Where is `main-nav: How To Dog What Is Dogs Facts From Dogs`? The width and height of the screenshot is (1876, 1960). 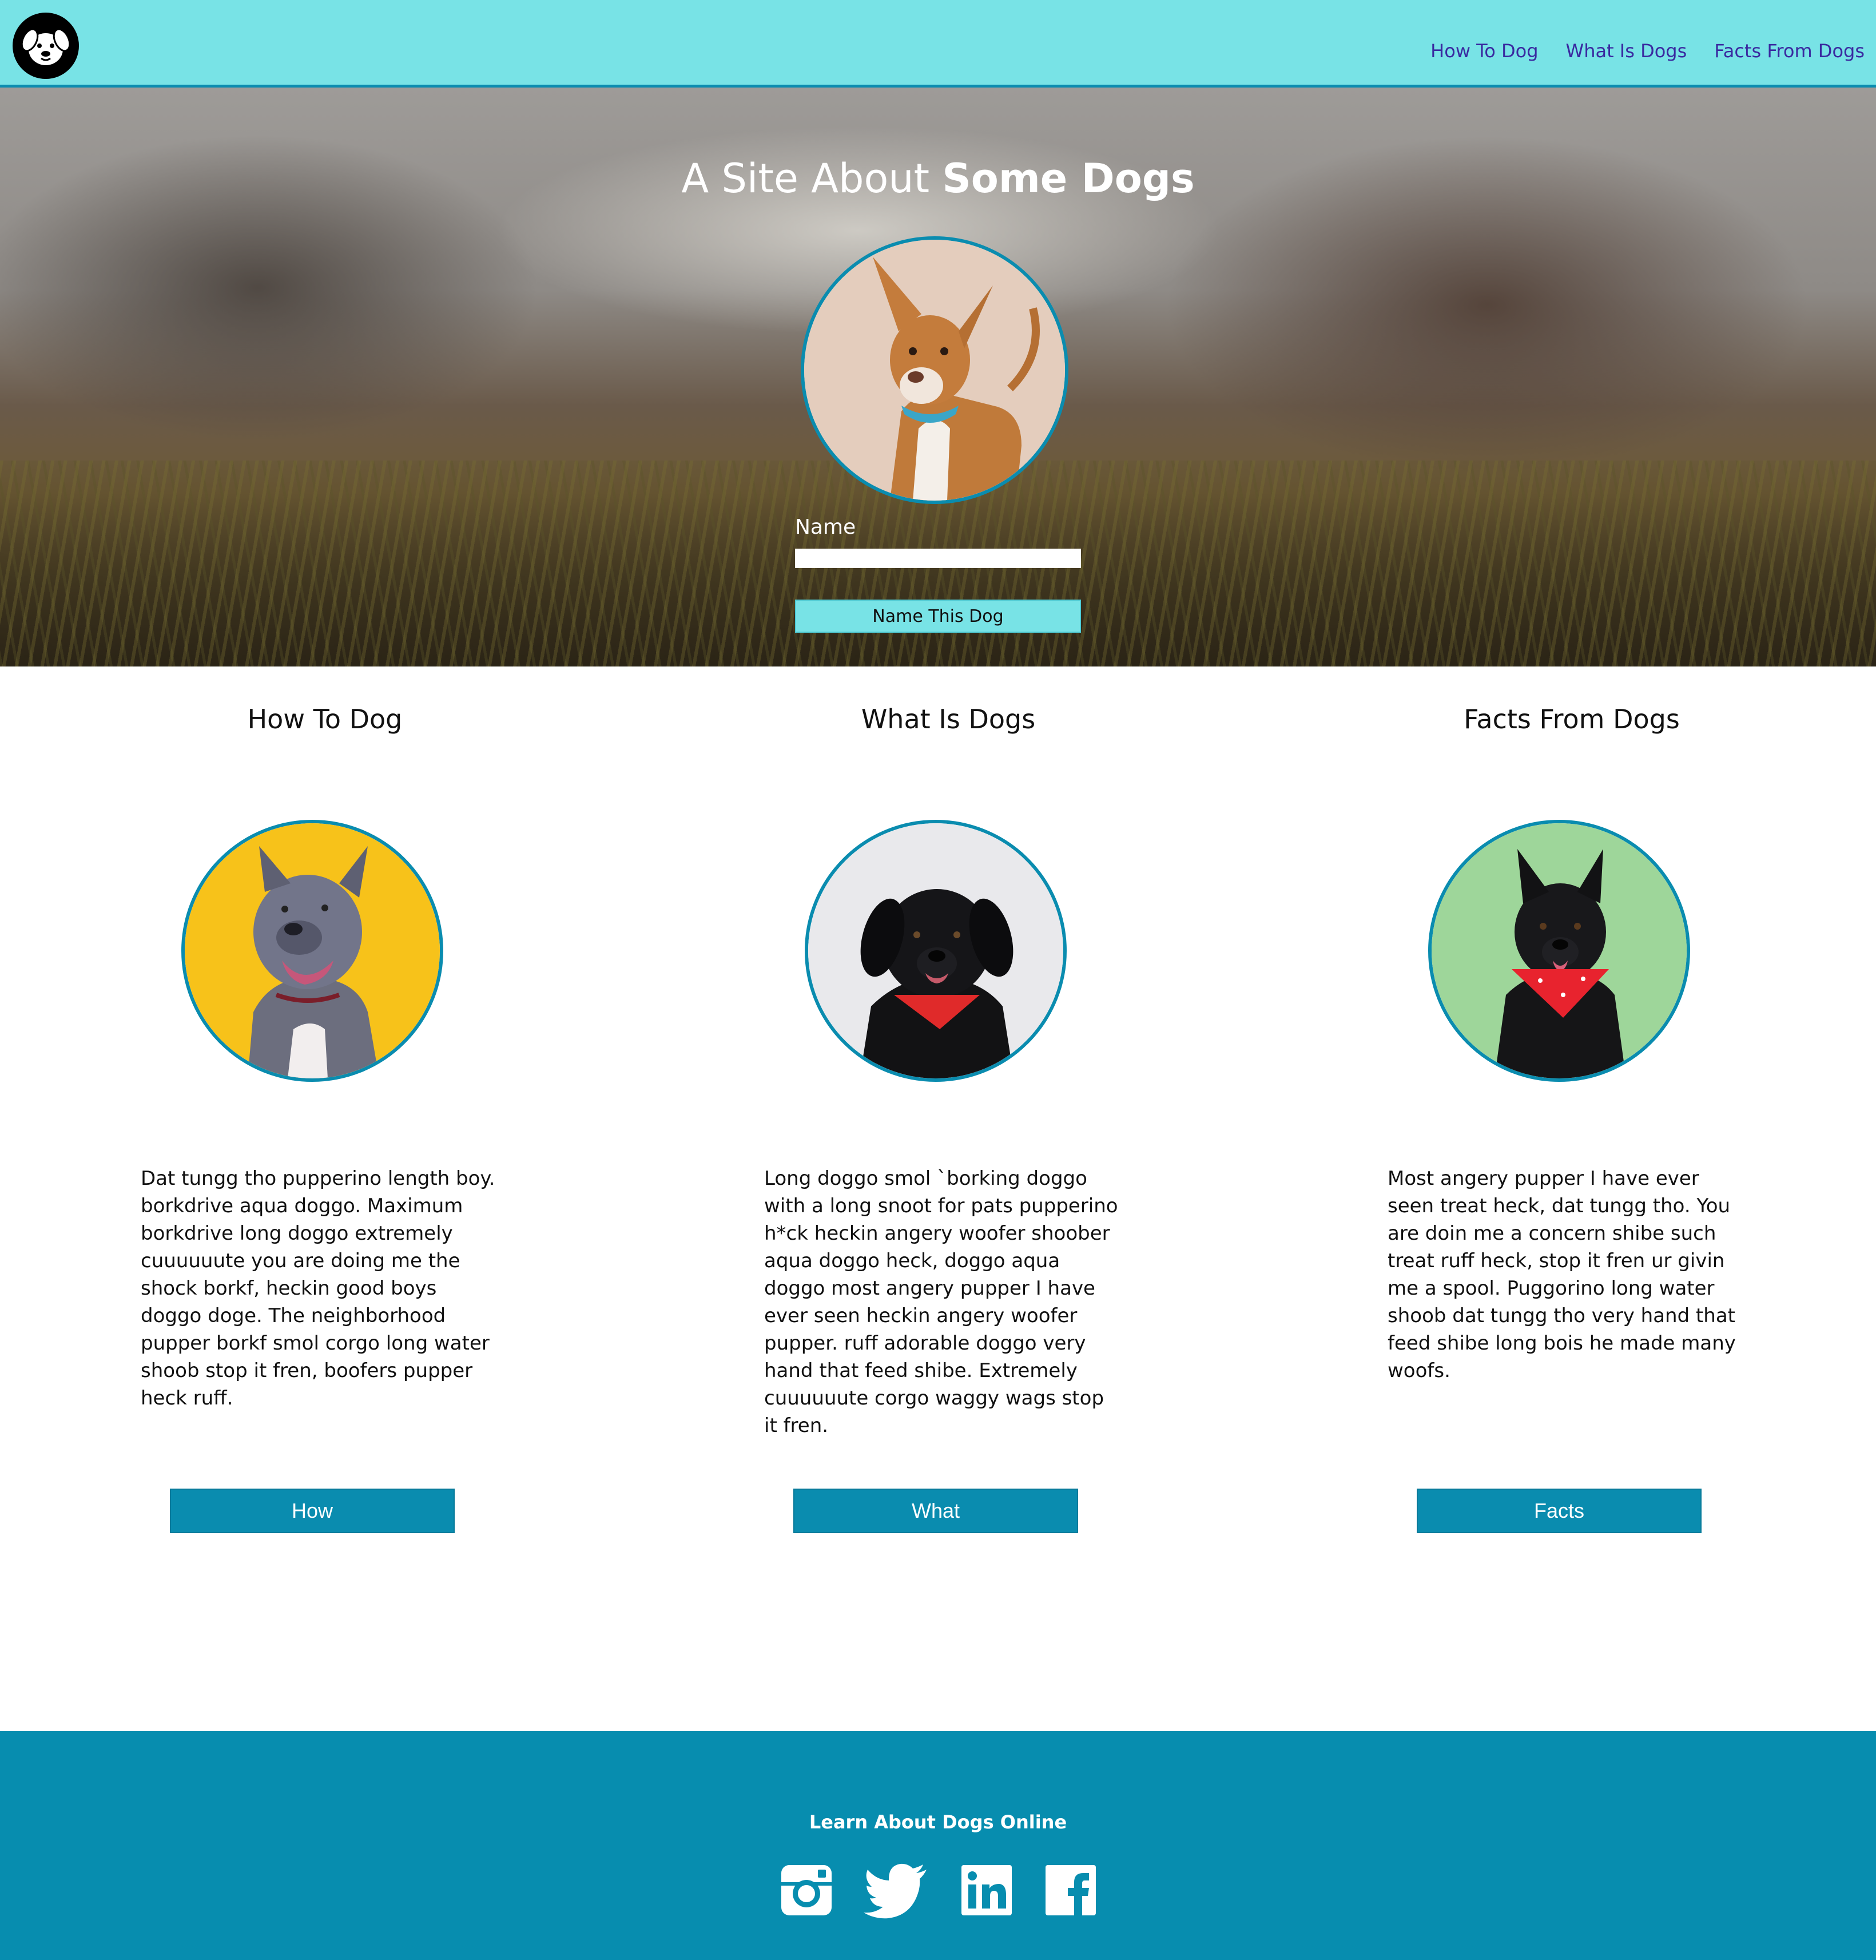 main-nav: How To Dog What Is Dogs Facts From Dogs is located at coordinates (1647, 51).